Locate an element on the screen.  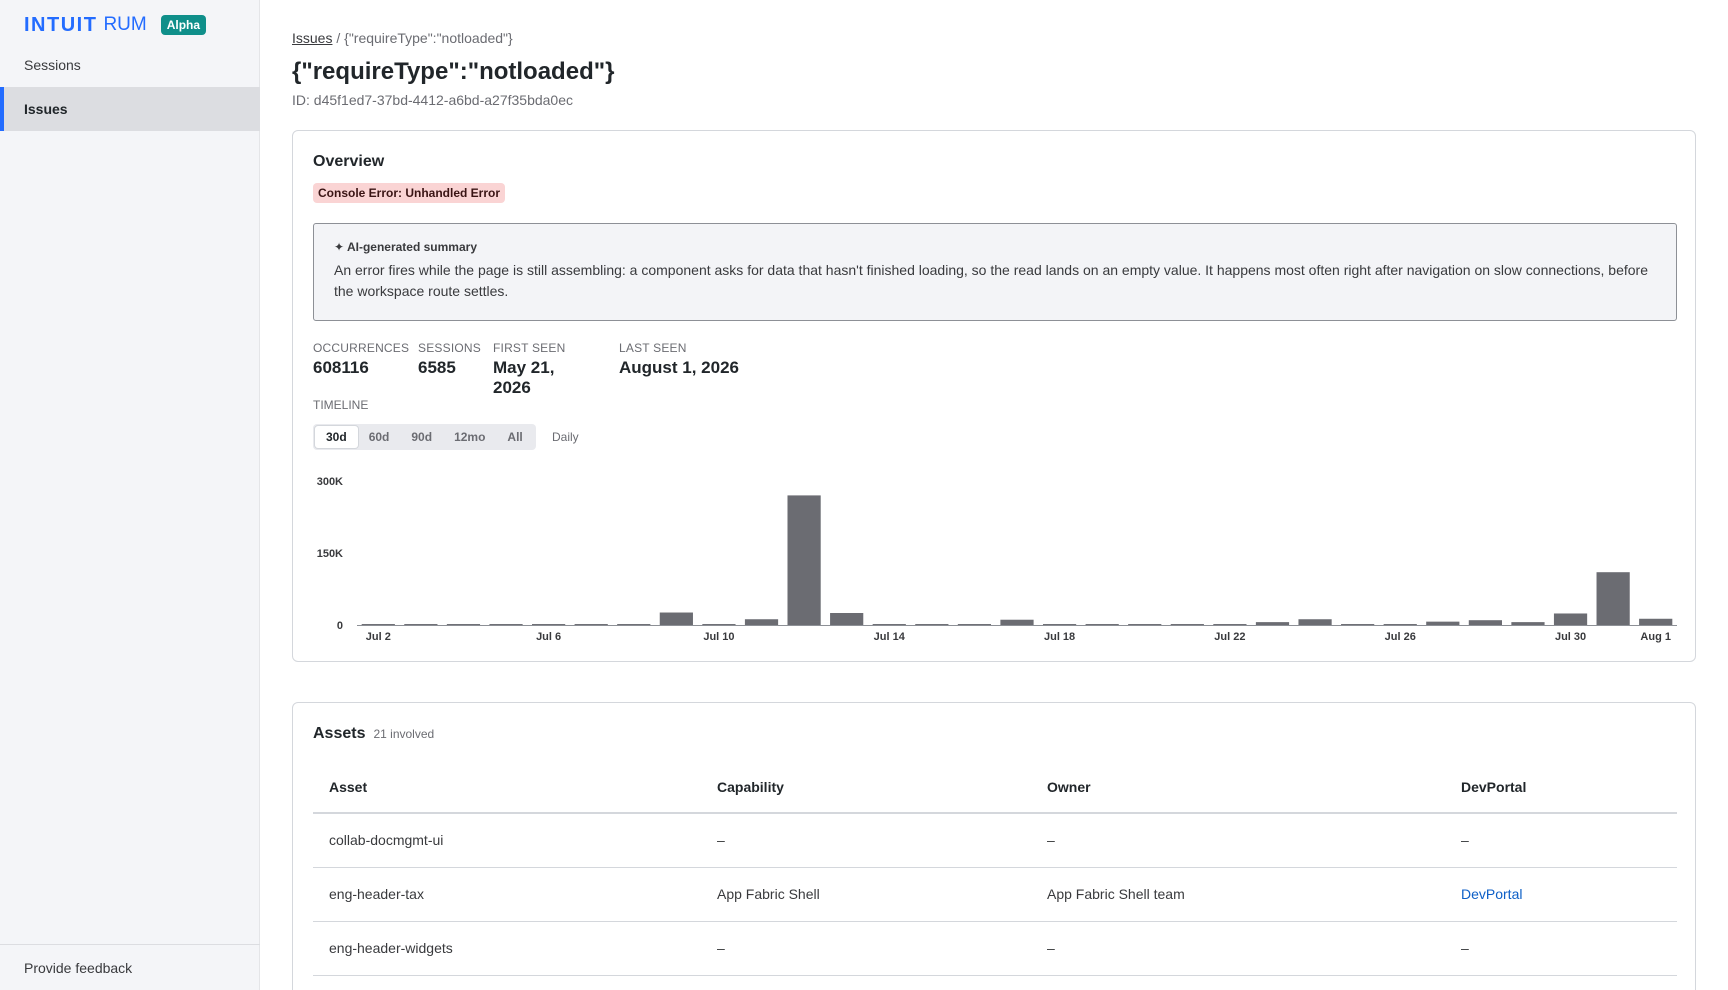
timeline-range-selector: 30d 60d 90d 12mo All is located at coordinates (424, 437).